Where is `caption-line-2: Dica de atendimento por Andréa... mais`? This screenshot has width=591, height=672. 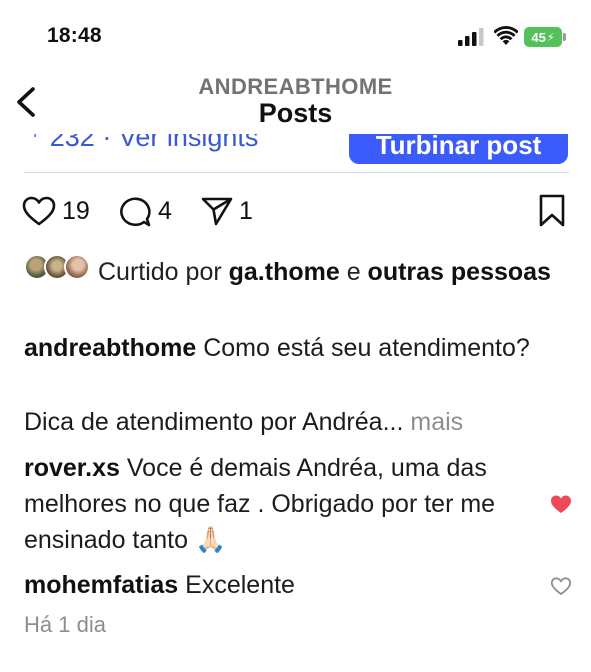
caption-line-2: Dica de atendimento por Andréa... mais is located at coordinates (284, 422).